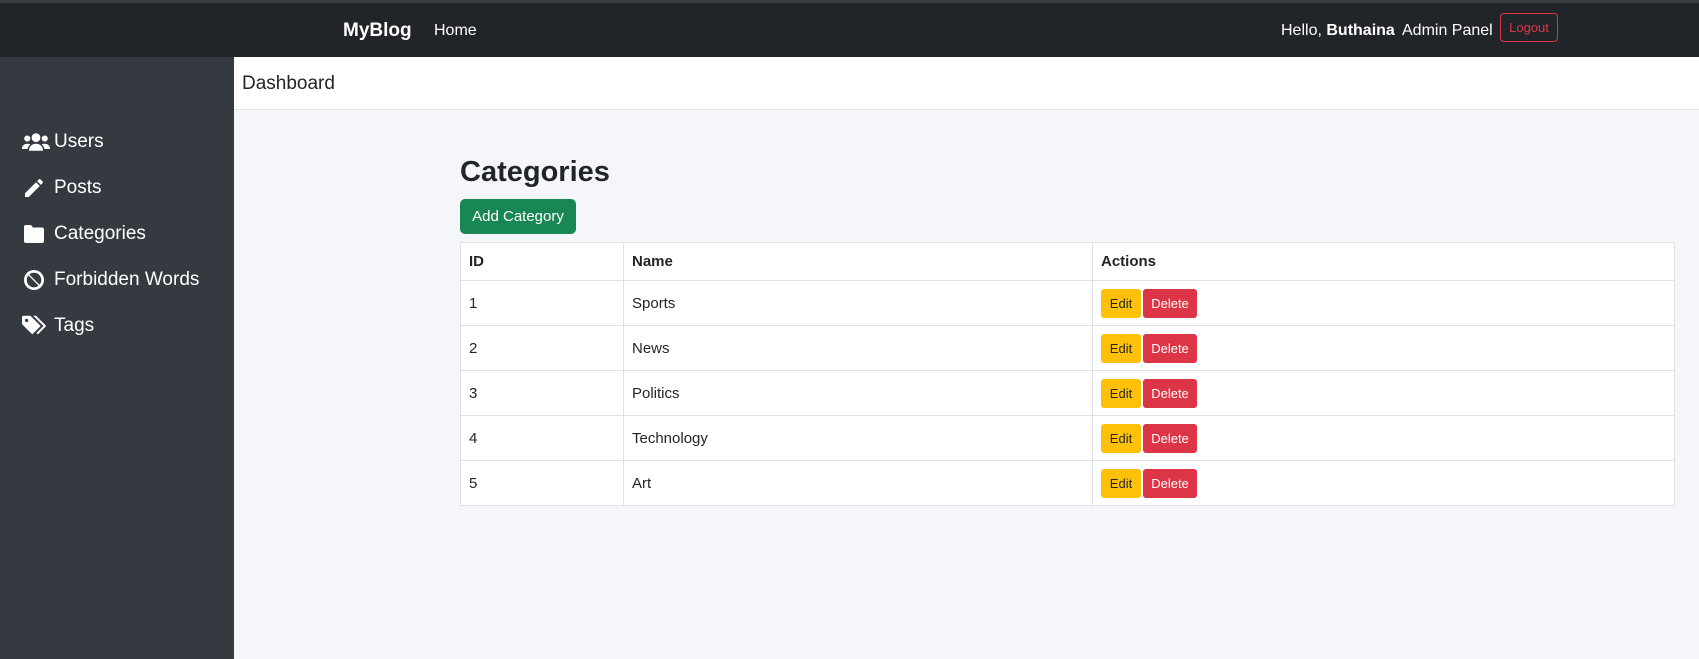  I want to click on breadcrumb: Dashboard, so click(288, 83).